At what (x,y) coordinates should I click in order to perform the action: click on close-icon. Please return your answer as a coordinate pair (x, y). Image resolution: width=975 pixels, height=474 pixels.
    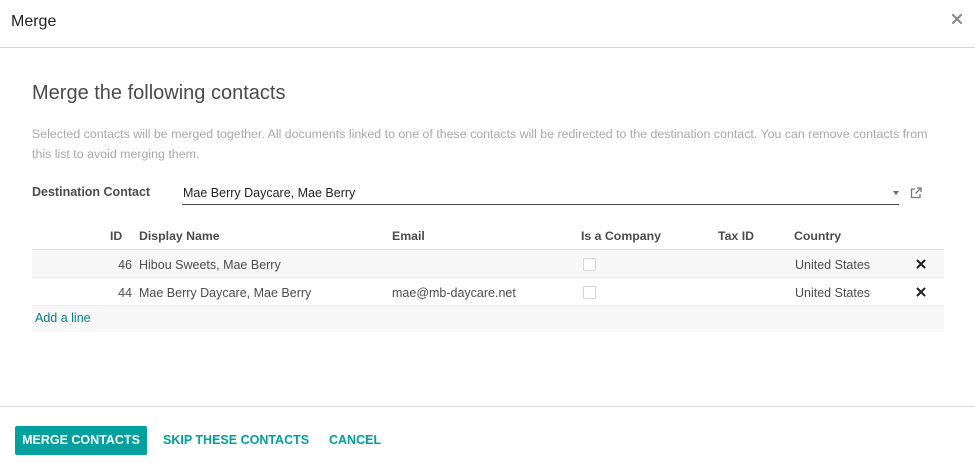
    Looking at the image, I should click on (957, 19).